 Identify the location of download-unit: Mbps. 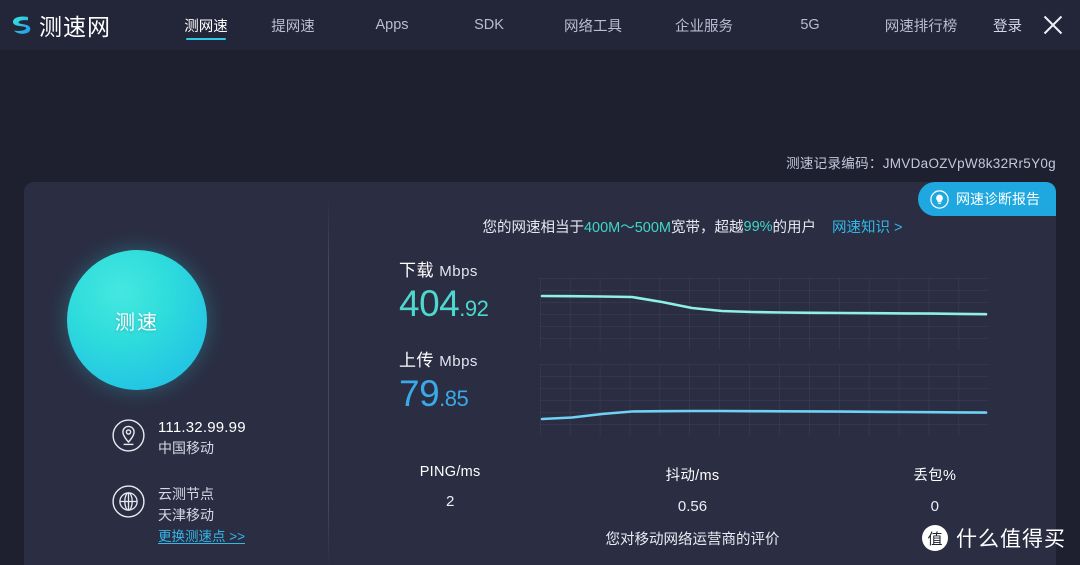
(458, 271).